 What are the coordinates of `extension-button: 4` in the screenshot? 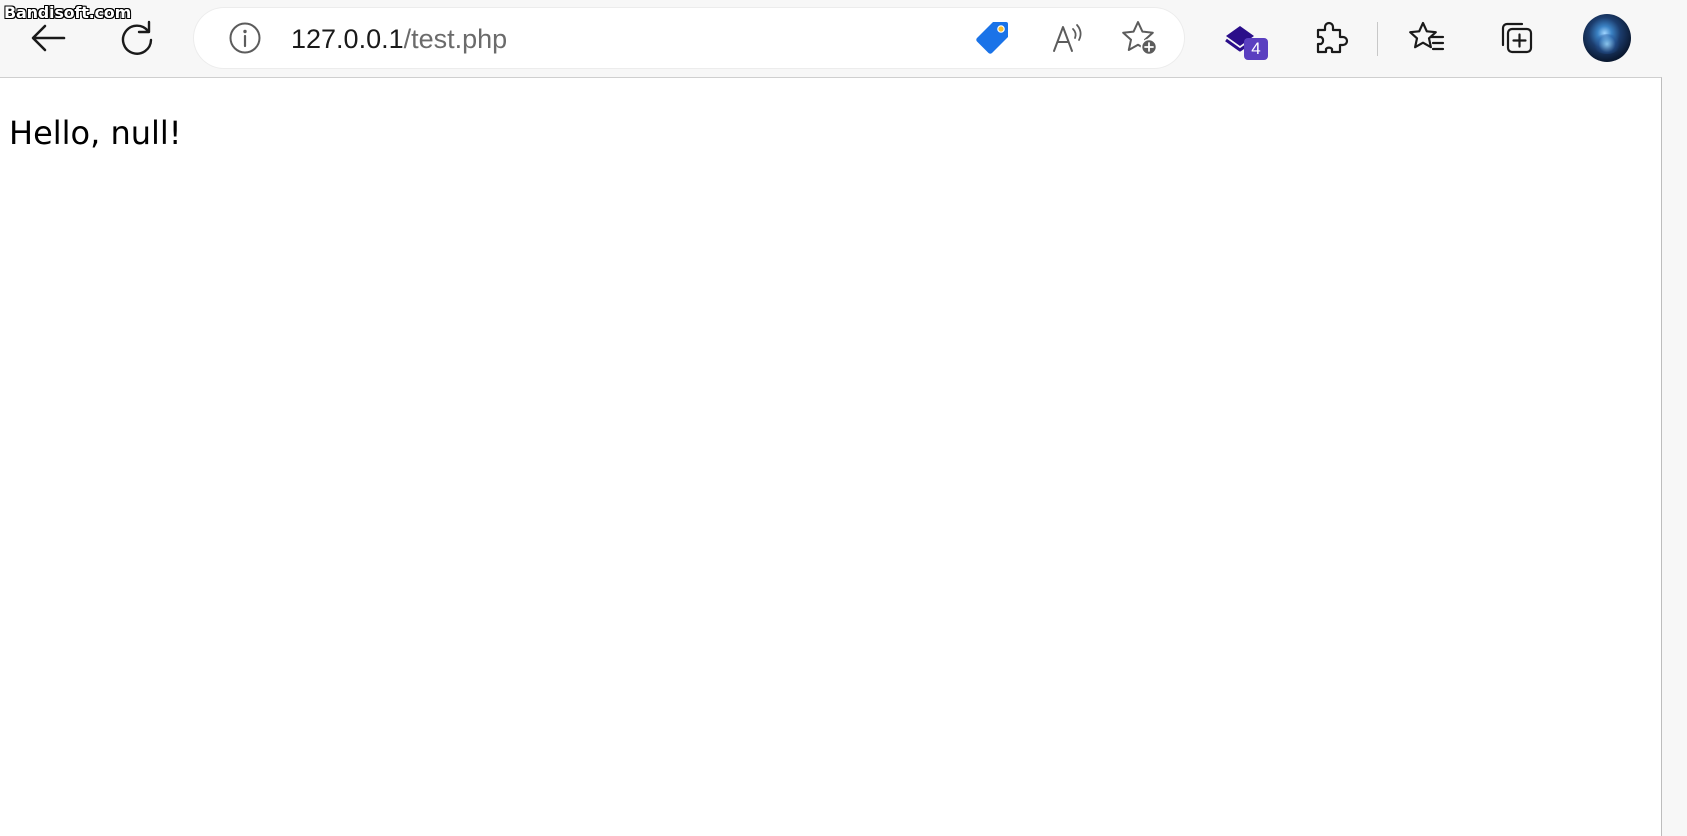 It's located at (1243, 38).